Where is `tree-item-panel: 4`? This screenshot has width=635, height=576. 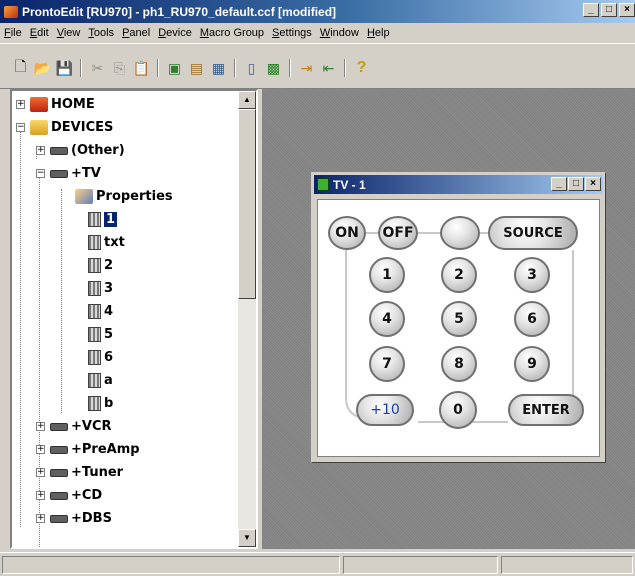 tree-item-panel: 4 is located at coordinates (100, 311).